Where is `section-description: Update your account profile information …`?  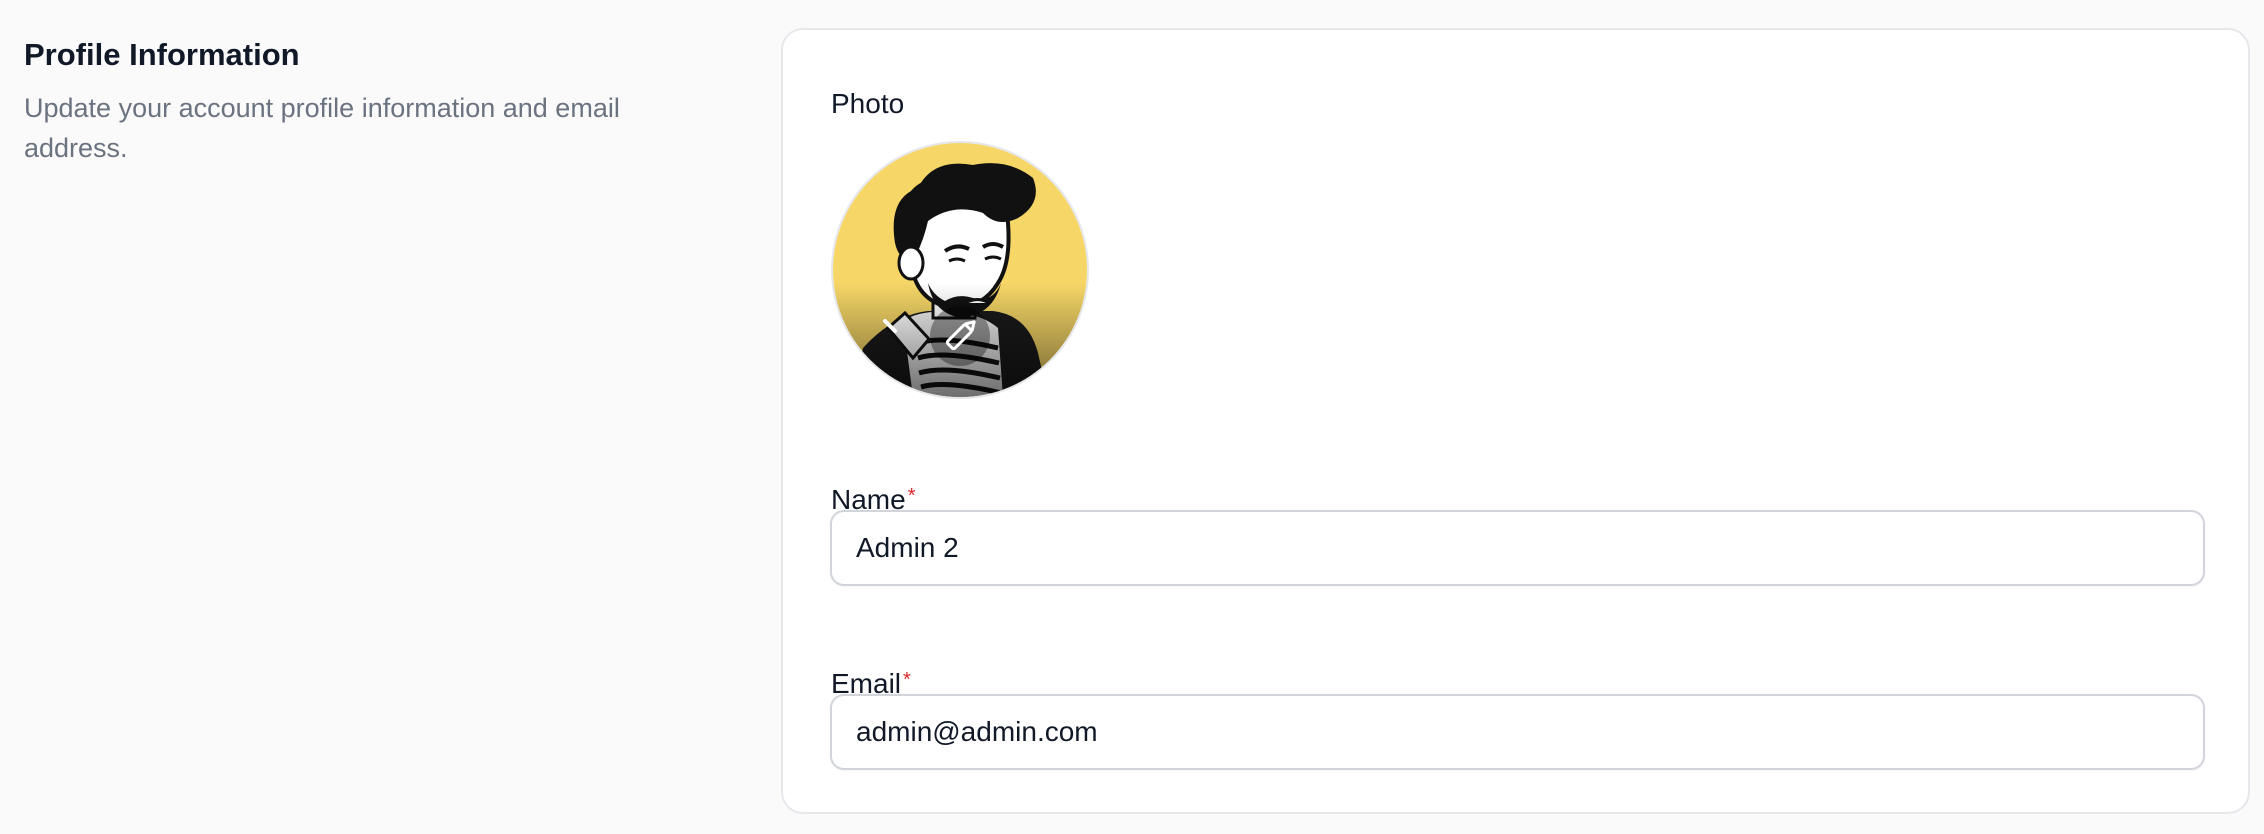 section-description: Update your account profile information … is located at coordinates (322, 128).